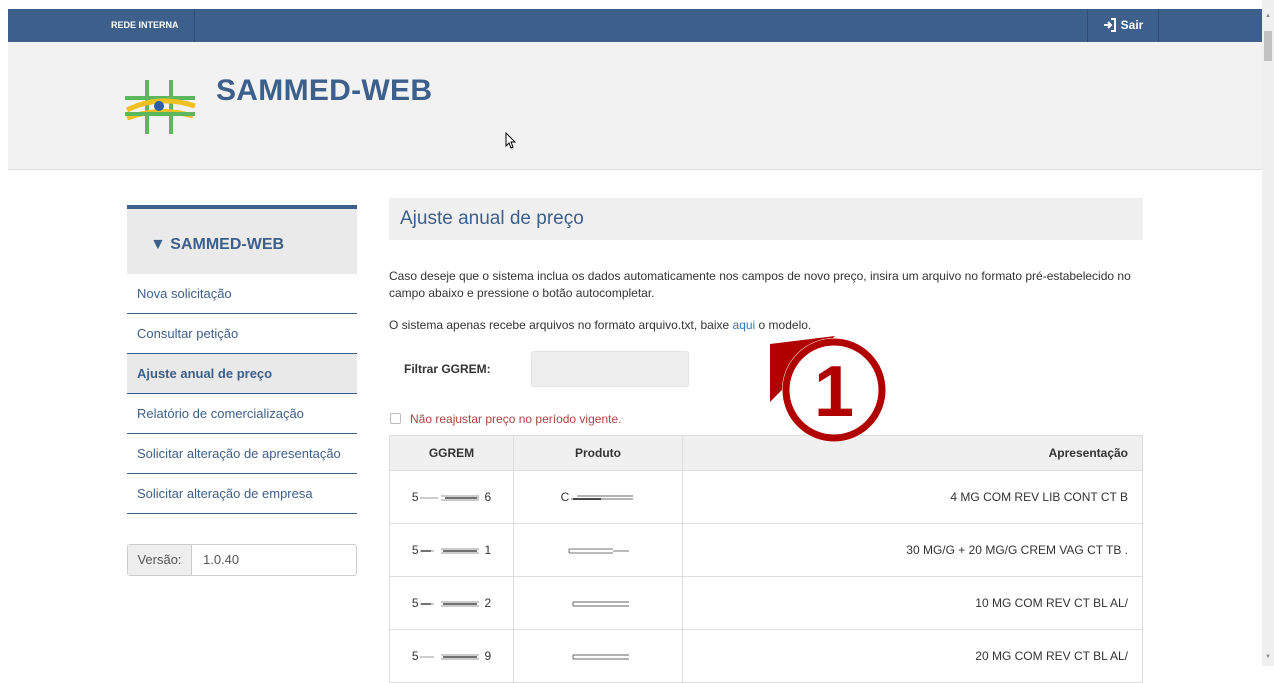  I want to click on produto-cell: C, so click(598, 497).